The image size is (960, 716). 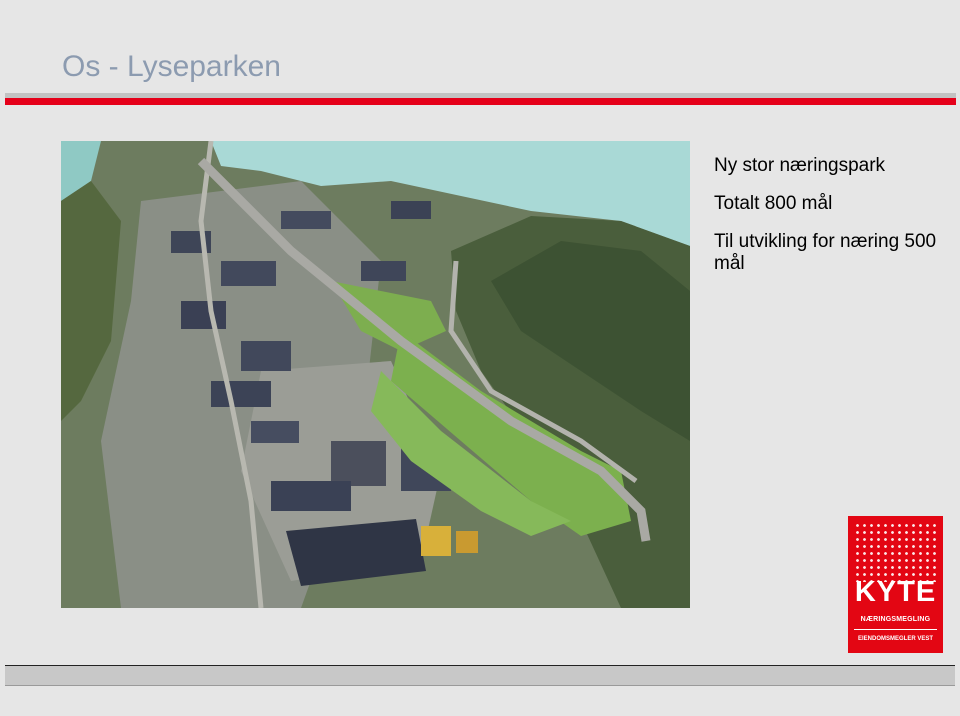 What do you see at coordinates (896, 552) in the screenshot?
I see `logo-dot-pattern` at bounding box center [896, 552].